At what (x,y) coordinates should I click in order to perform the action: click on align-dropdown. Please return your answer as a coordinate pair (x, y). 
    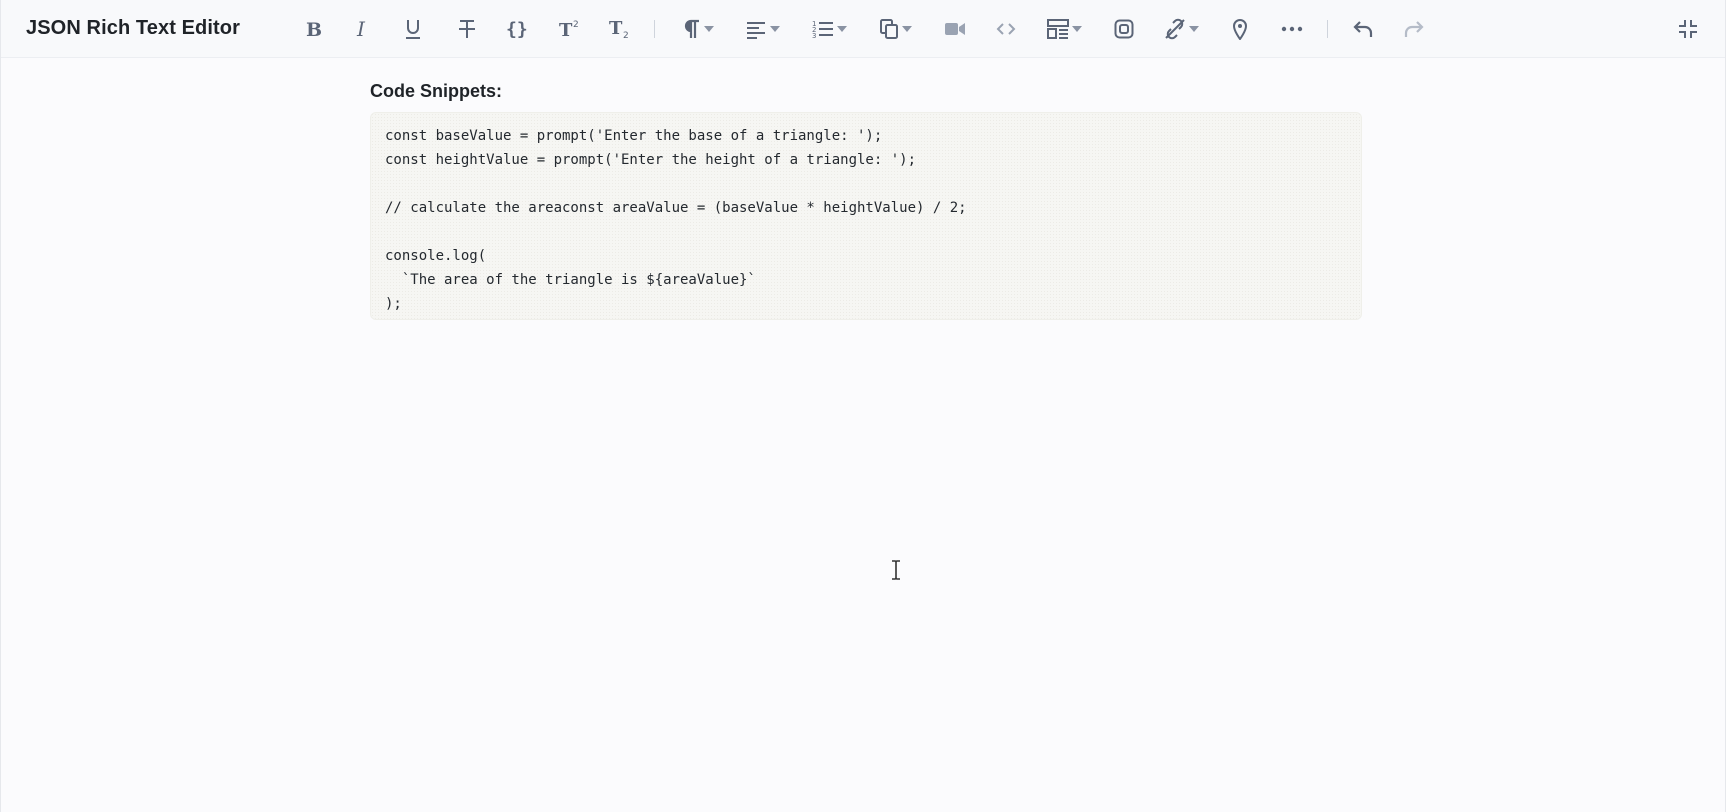
    Looking at the image, I should click on (762, 29).